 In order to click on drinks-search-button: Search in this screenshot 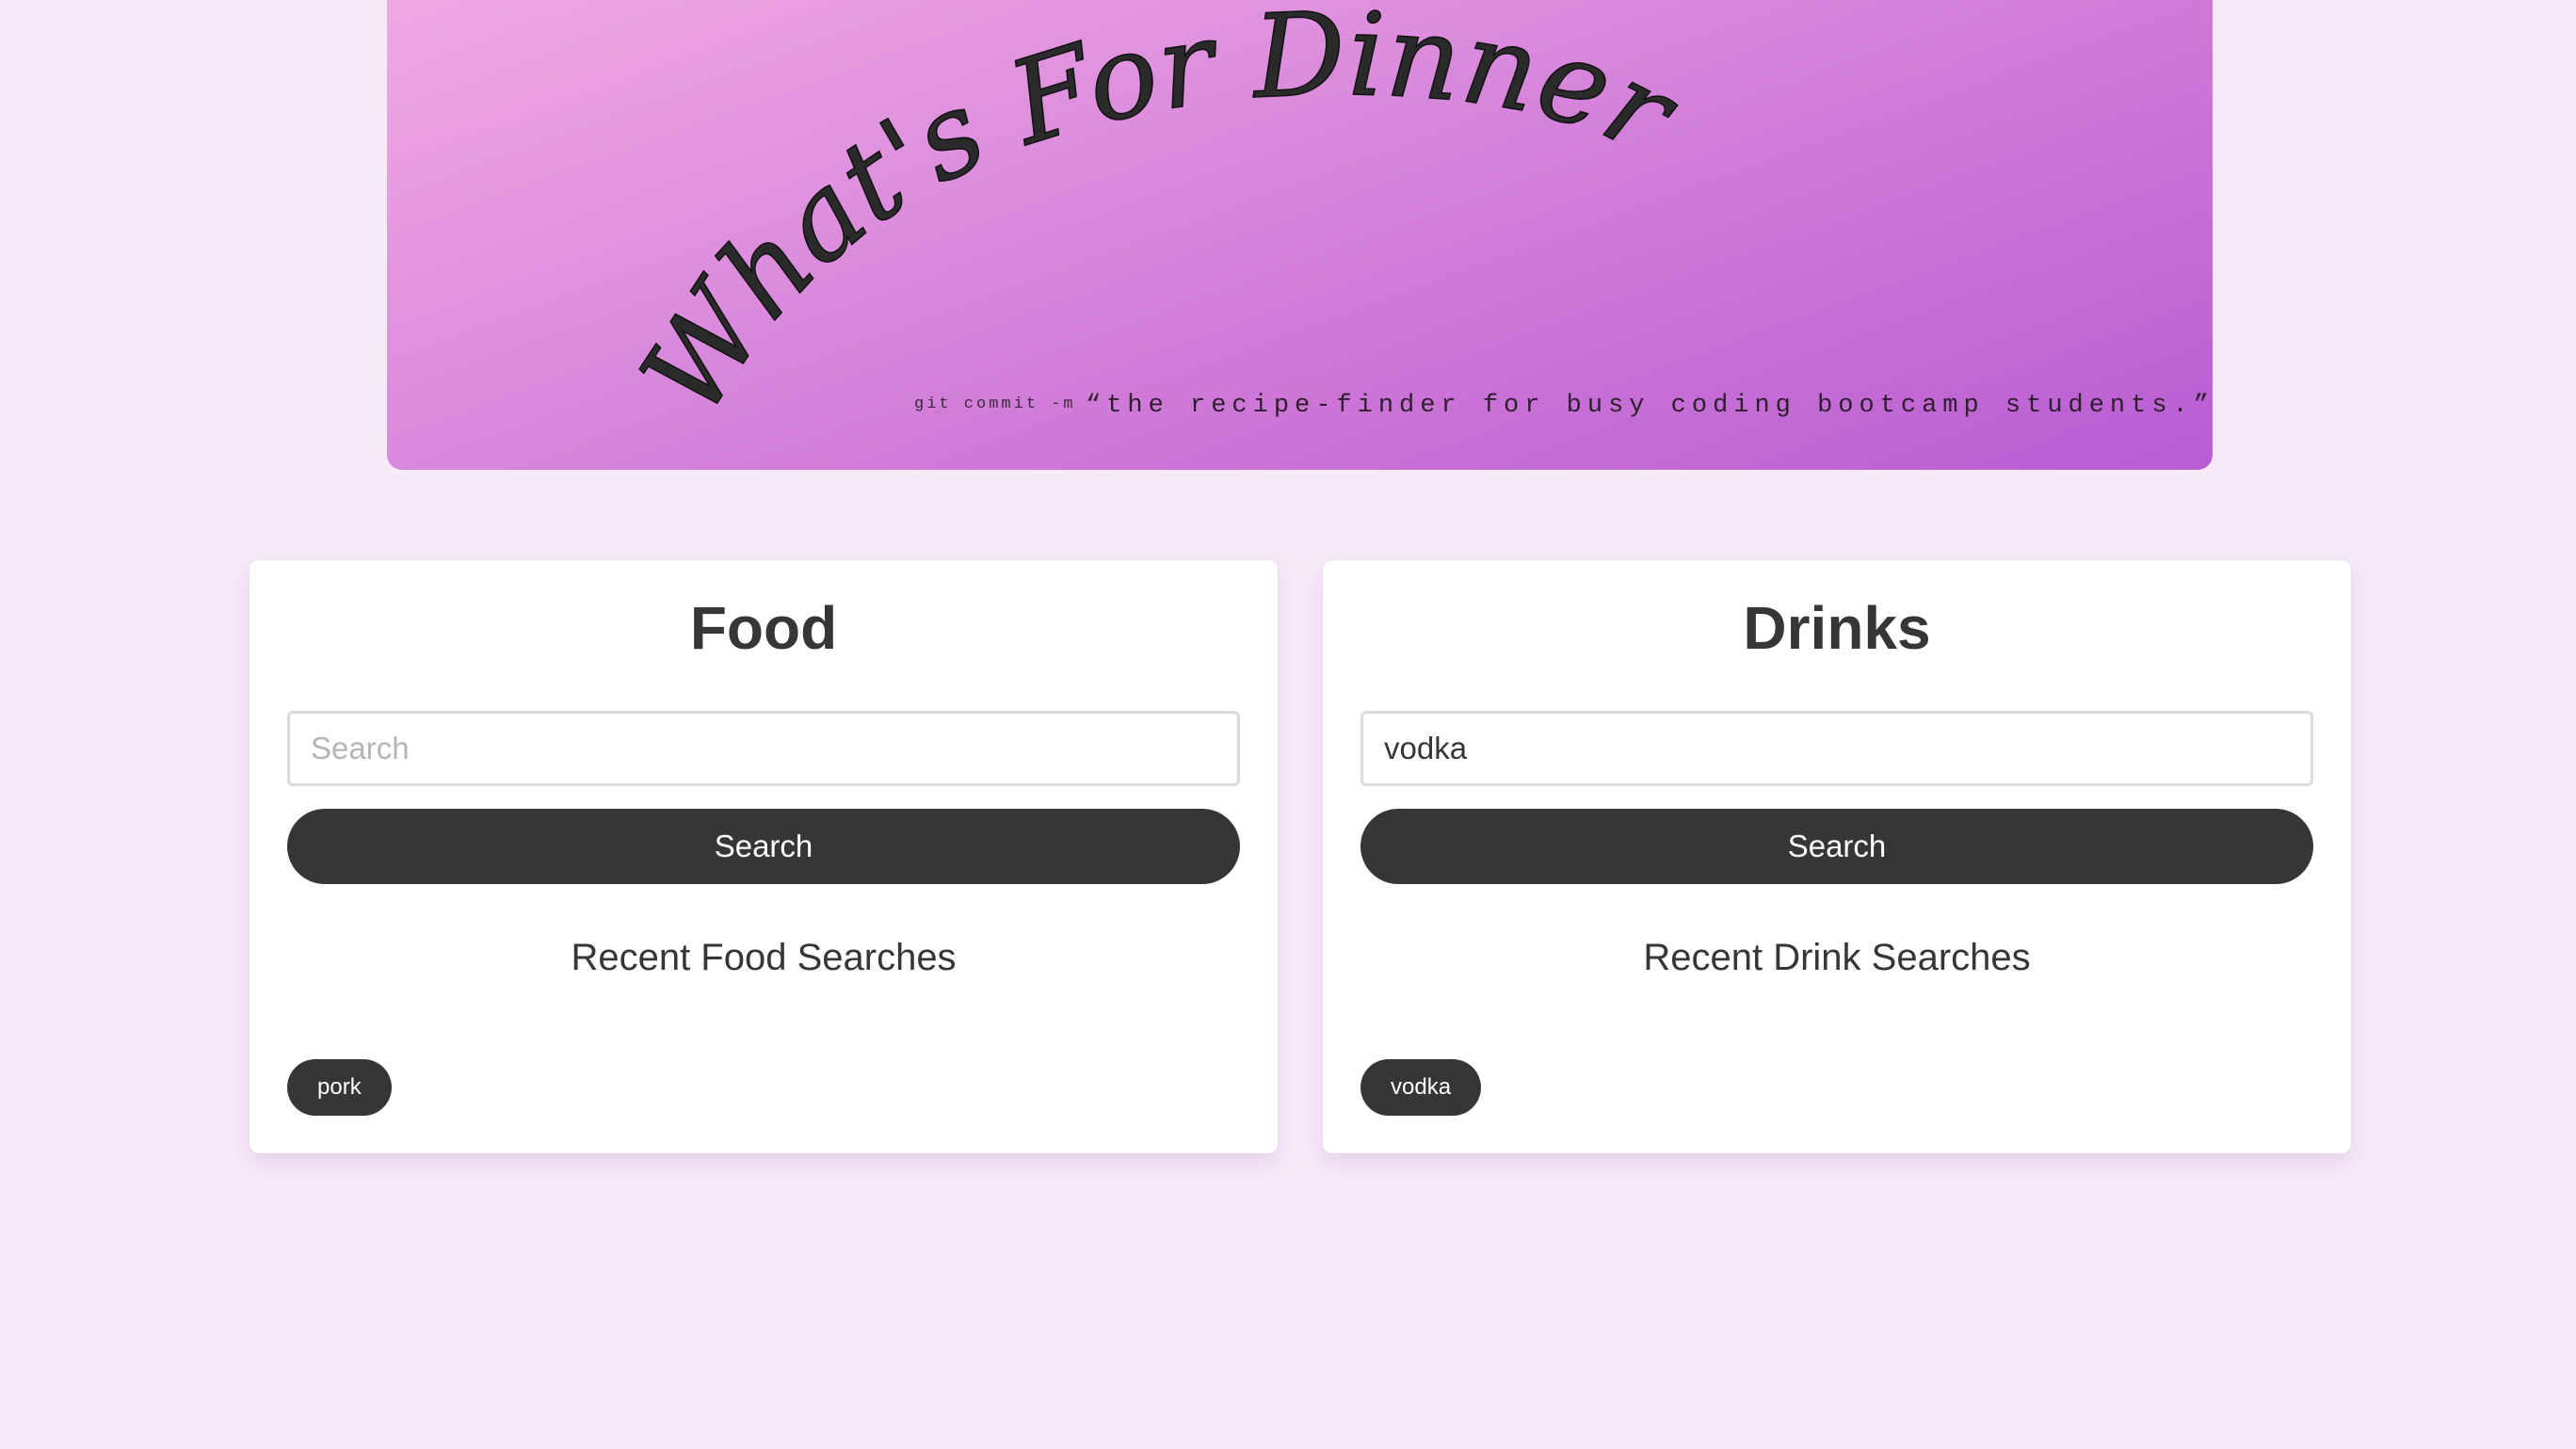, I will do `click(1836, 846)`.